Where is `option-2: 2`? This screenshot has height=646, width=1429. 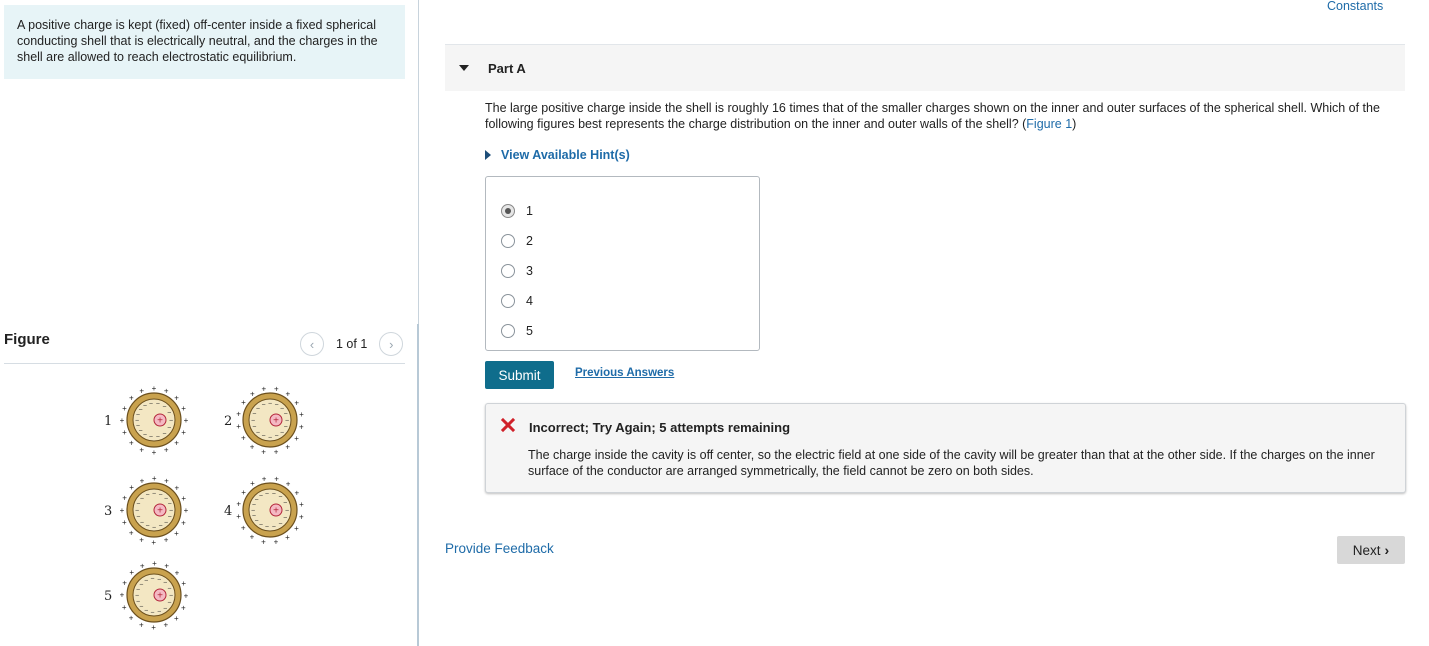 option-2: 2 is located at coordinates (622, 241).